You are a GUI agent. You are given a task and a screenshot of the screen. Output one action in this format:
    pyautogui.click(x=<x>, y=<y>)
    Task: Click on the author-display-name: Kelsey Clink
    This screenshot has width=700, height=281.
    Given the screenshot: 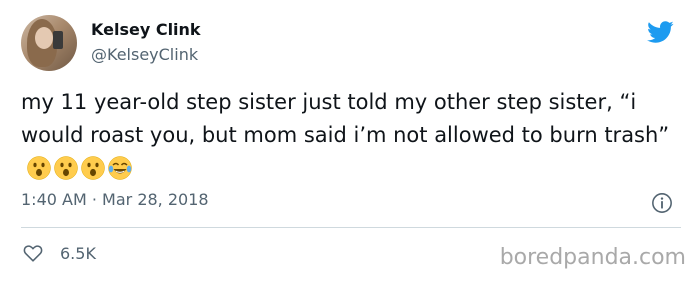 What is the action you would take?
    pyautogui.click(x=146, y=29)
    